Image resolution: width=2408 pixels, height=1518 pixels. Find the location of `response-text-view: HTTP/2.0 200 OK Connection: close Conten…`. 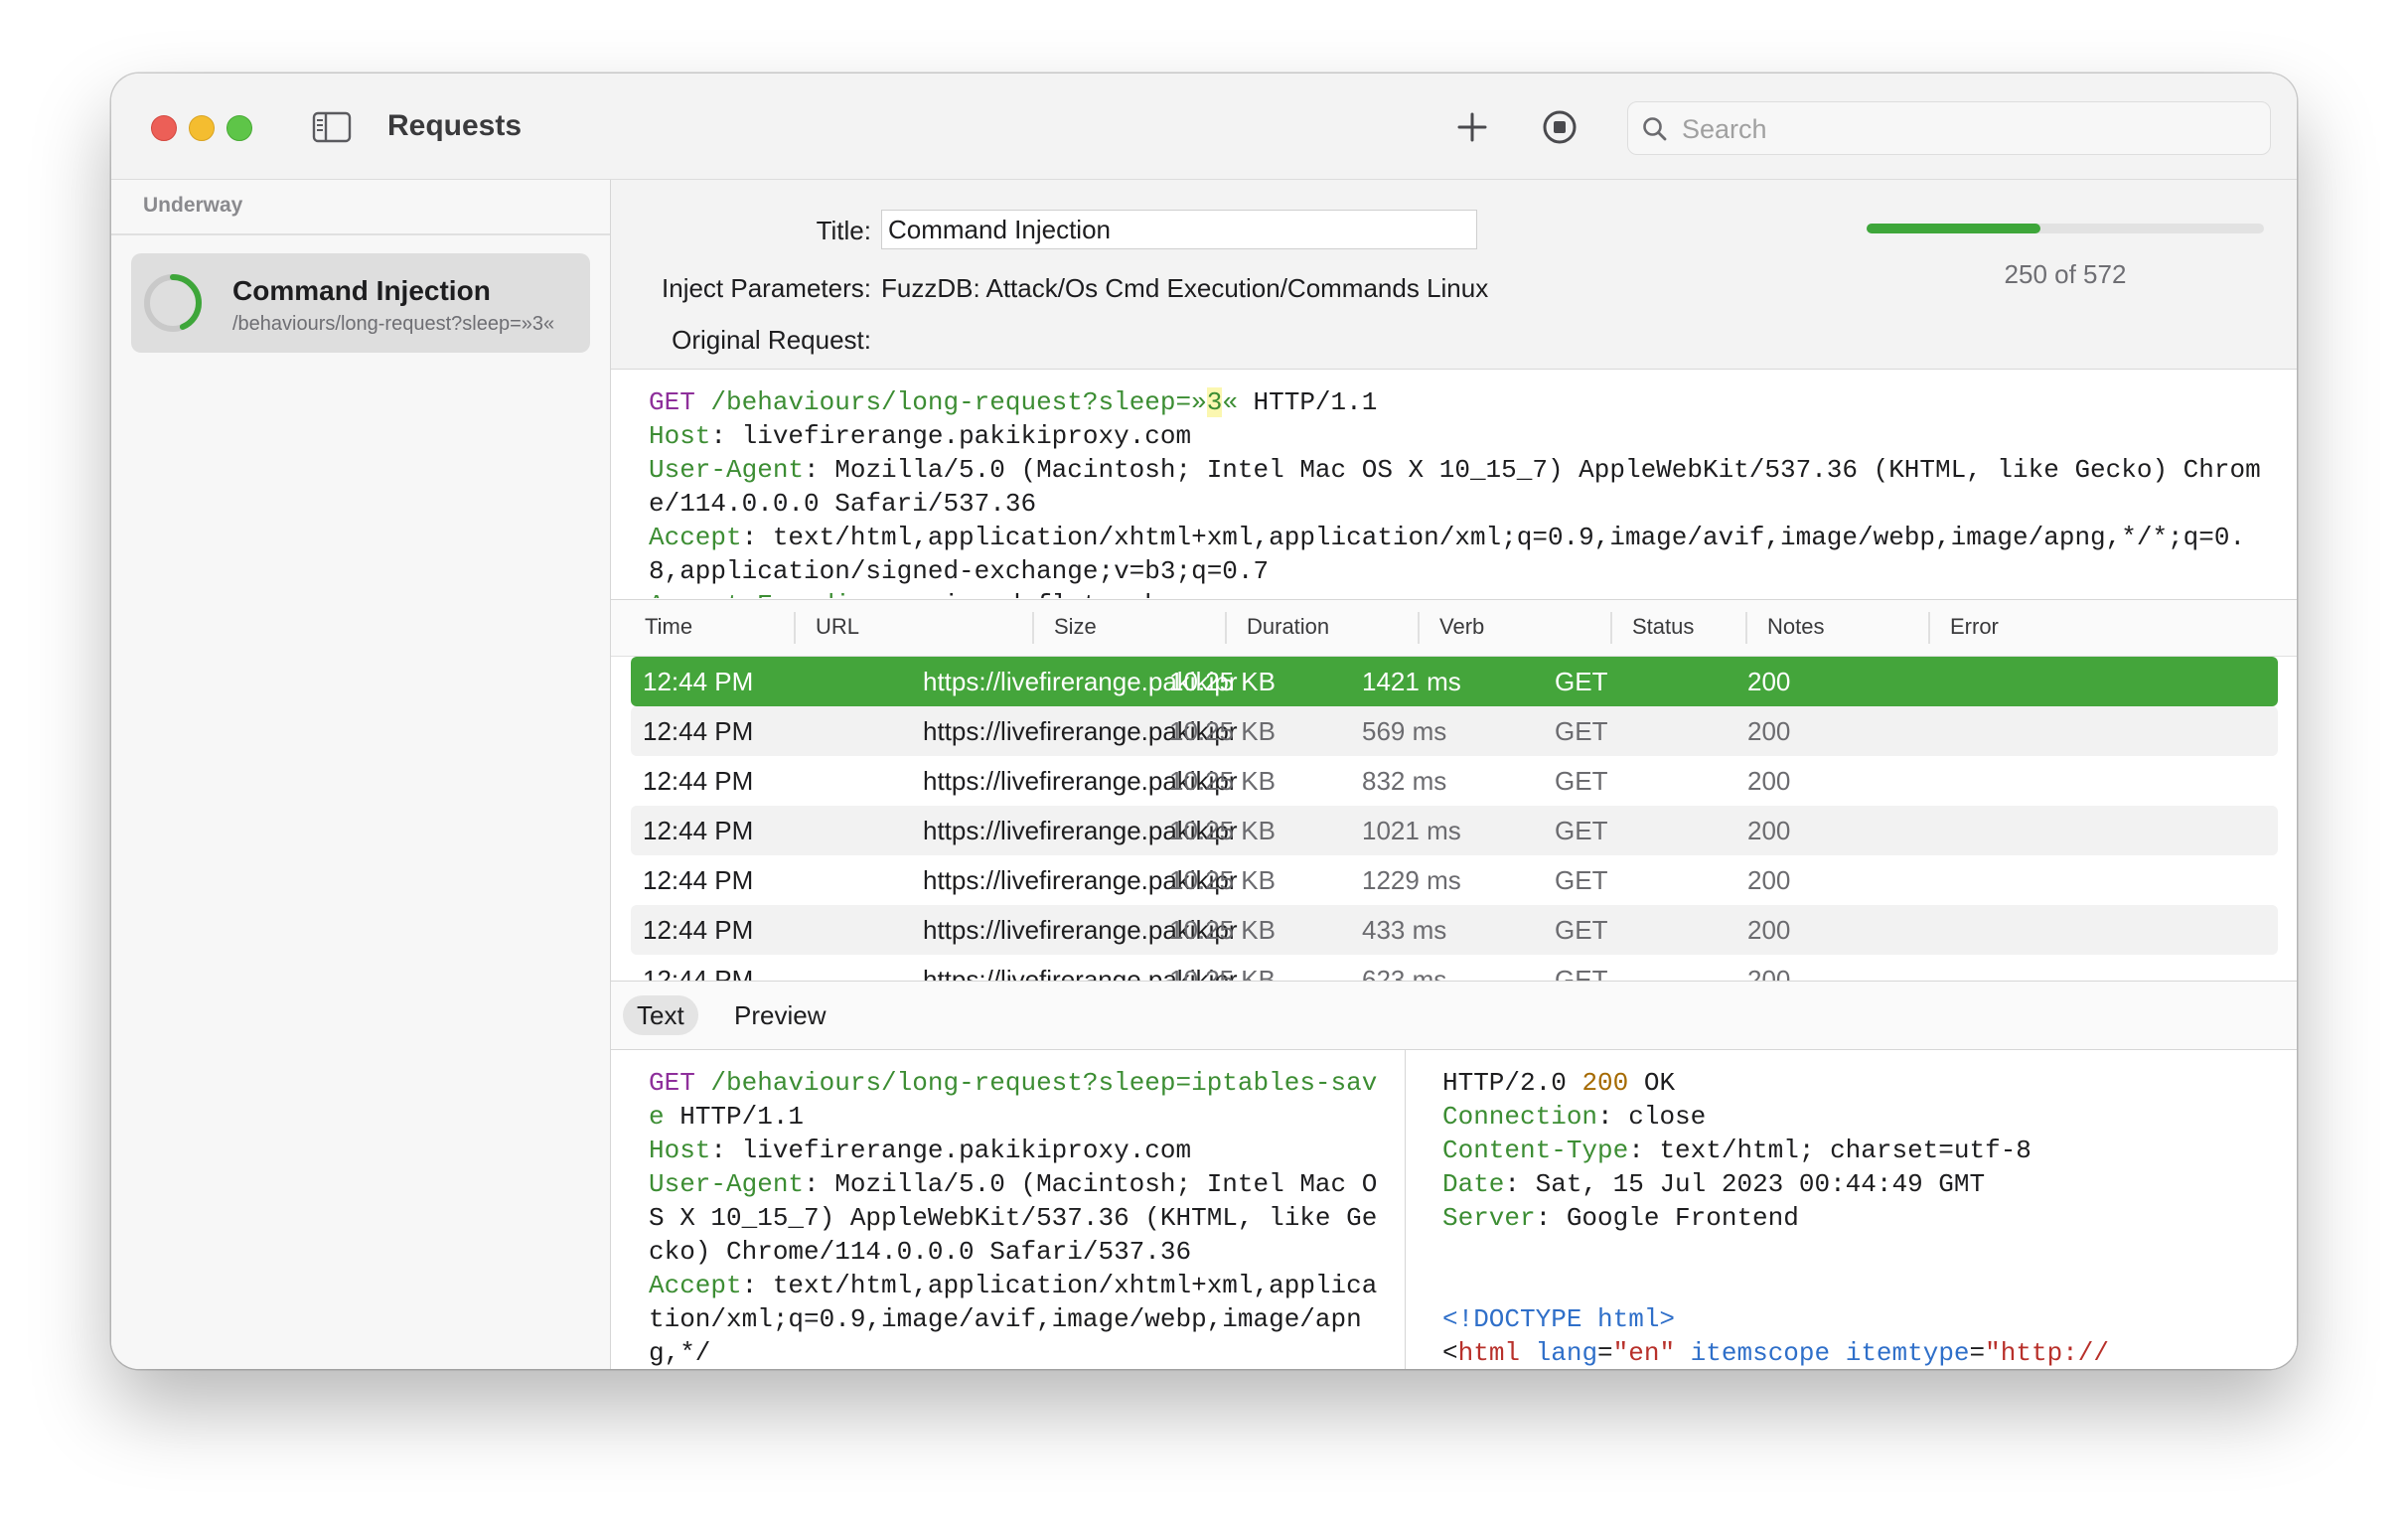

response-text-view: HTTP/2.0 200 OK Connection: close Conten… is located at coordinates (1852, 1210).